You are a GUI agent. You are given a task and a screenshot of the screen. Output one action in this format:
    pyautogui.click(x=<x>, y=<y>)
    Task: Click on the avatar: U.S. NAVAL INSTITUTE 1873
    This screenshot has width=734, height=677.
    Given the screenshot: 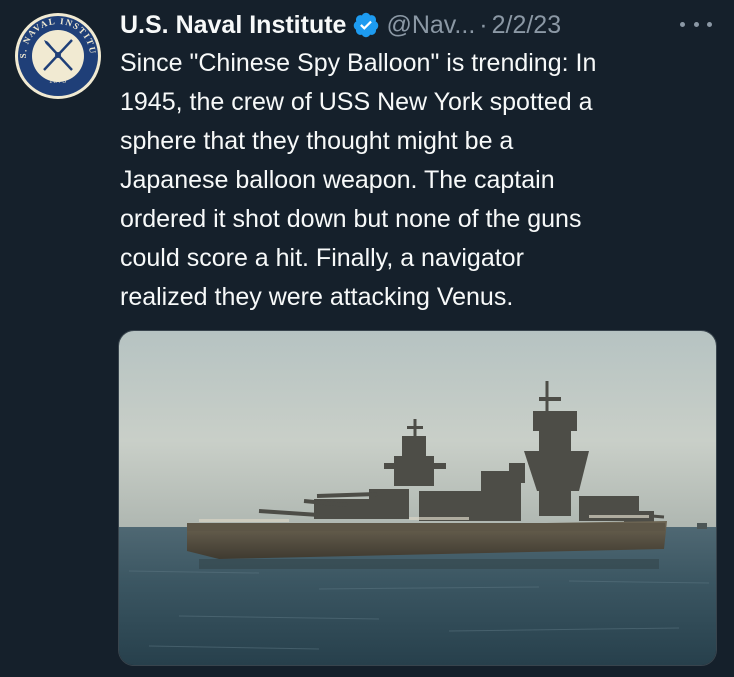 What is the action you would take?
    pyautogui.click(x=58, y=56)
    